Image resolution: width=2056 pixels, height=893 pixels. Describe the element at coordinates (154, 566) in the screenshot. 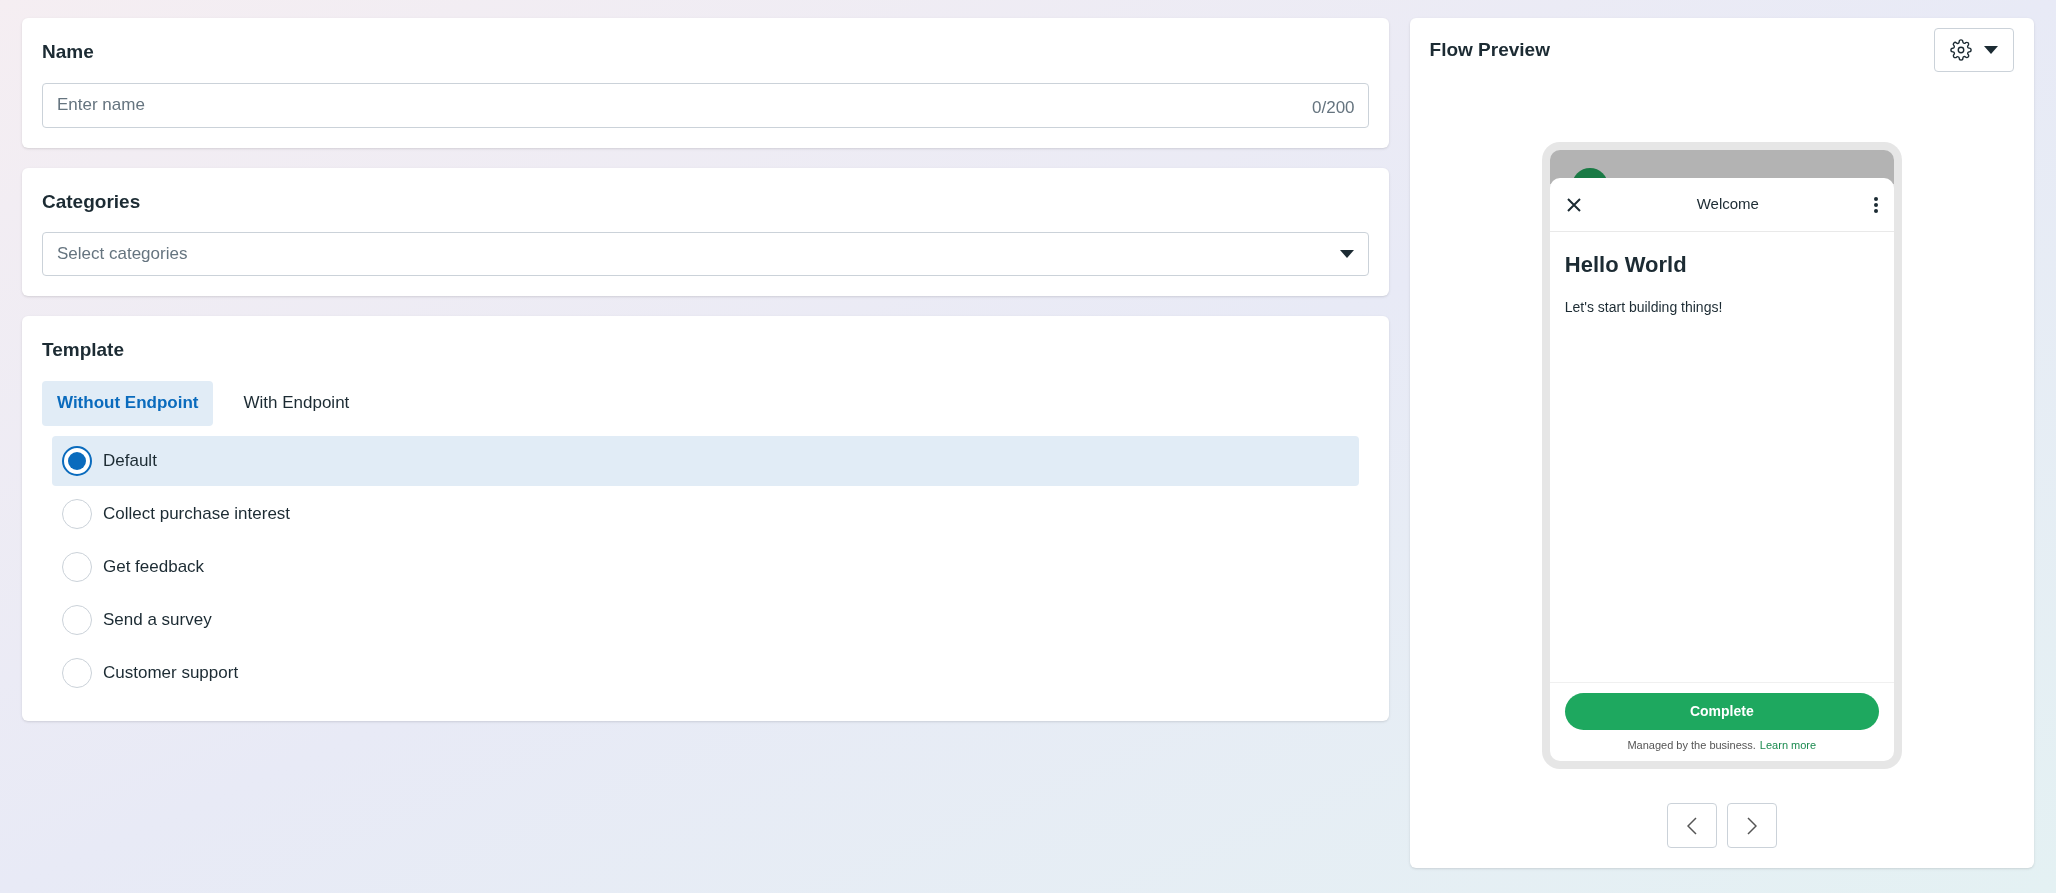

I see `option-label: Get feedback` at that location.